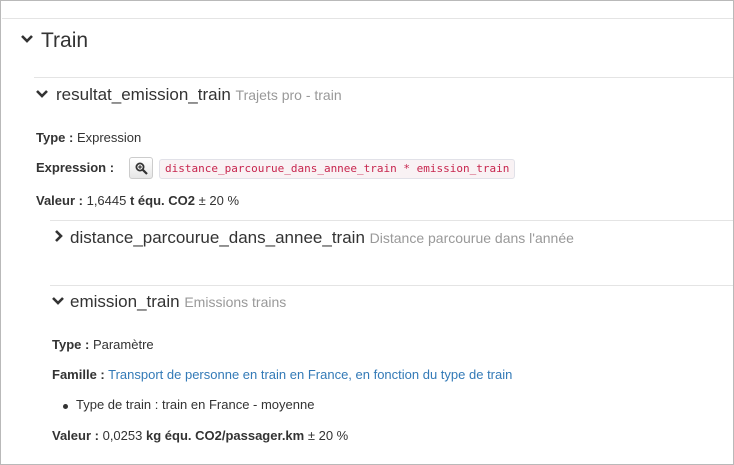 The width and height of the screenshot is (734, 465). I want to click on node-description: Distance parcourue dans l'année, so click(471, 238).